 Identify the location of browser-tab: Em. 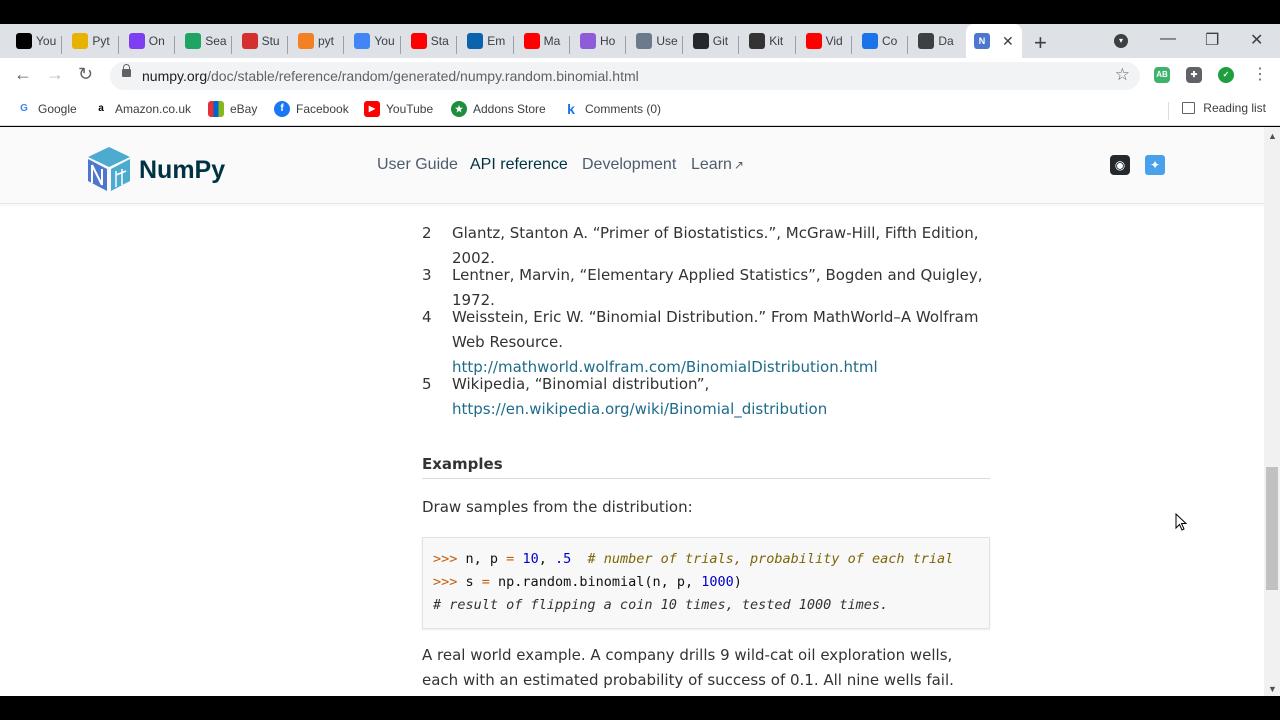
(485, 41).